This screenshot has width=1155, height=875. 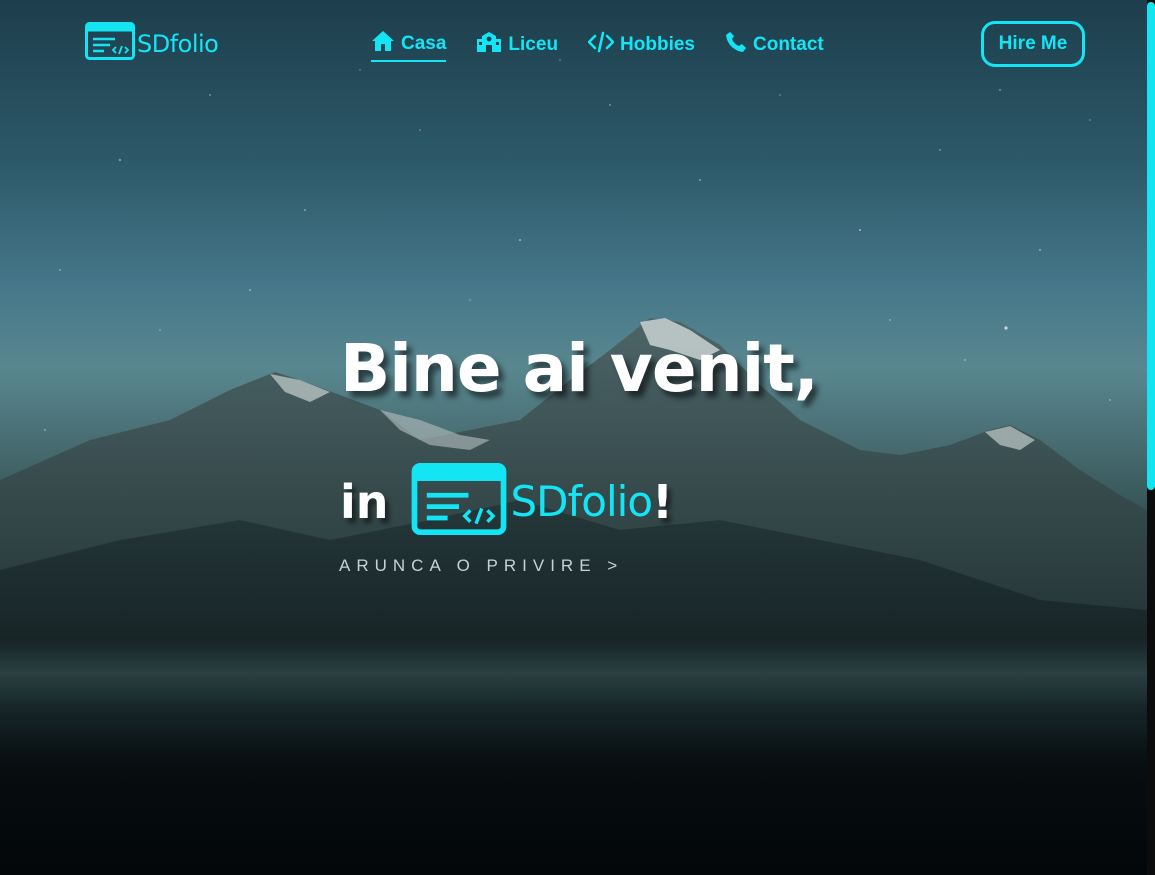 I want to click on nav-links: Casa Liceu Hobbies Contact, so click(x=597, y=45).